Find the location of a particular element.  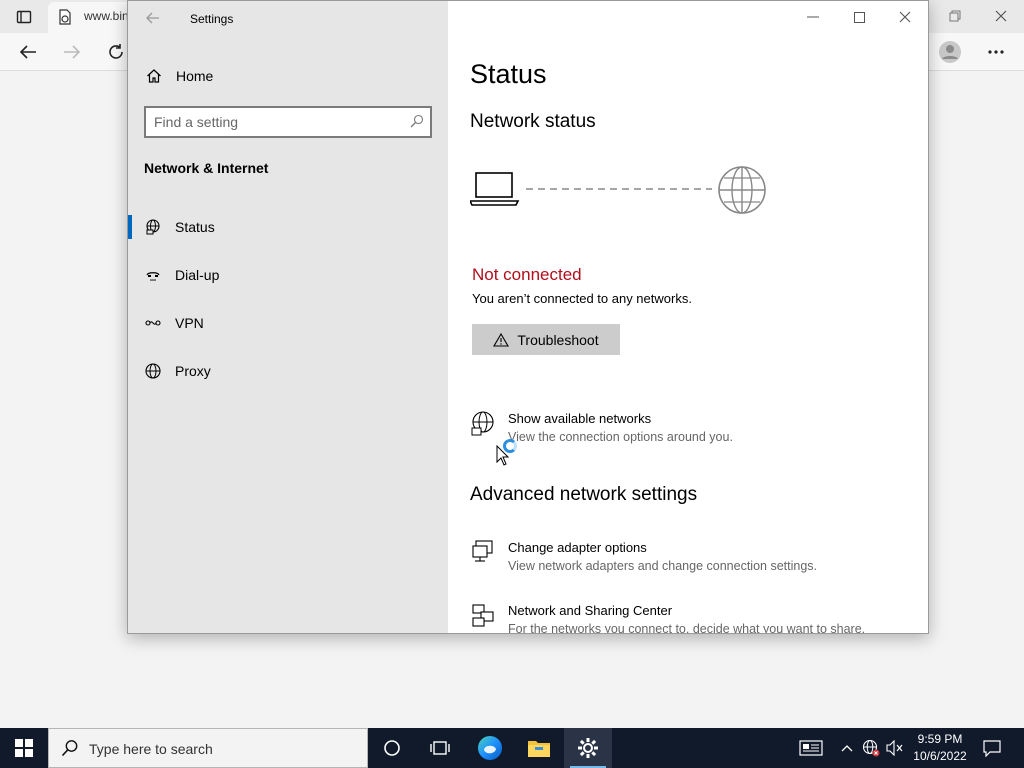

search-input is located at coordinates (279, 122).